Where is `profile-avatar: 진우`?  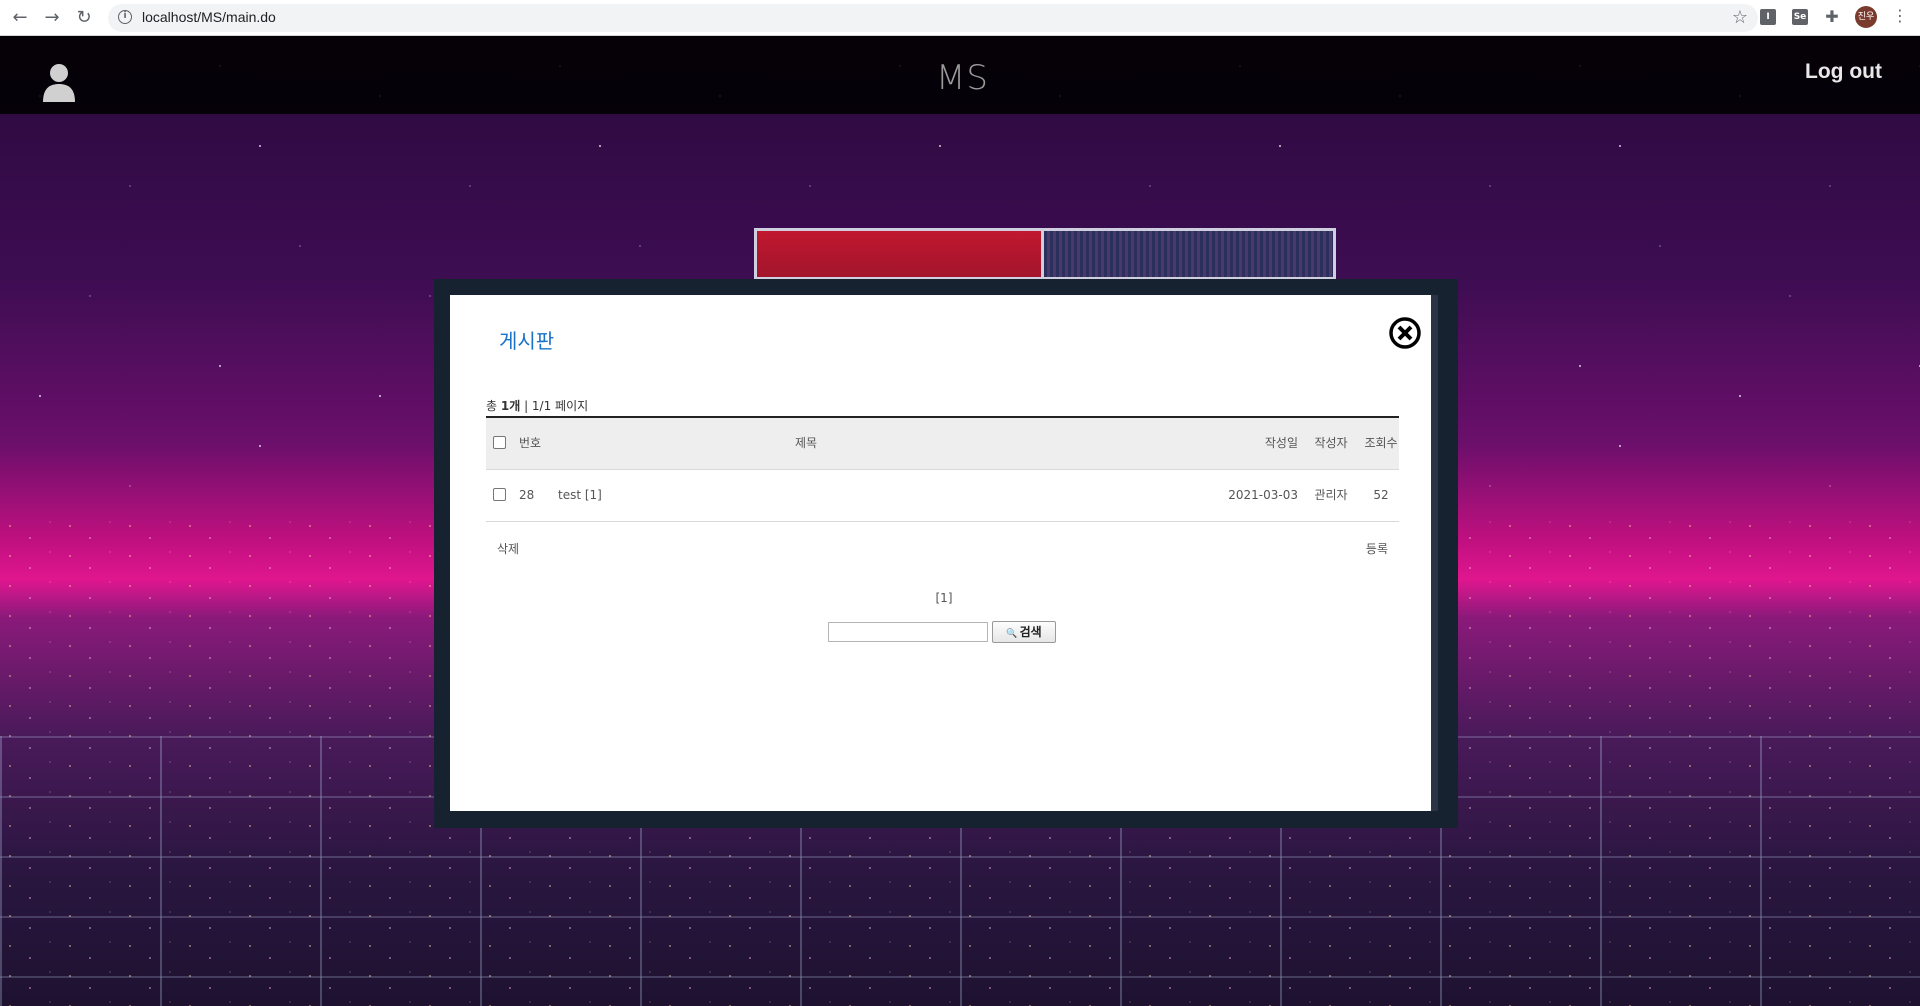
profile-avatar: 진우 is located at coordinates (1866, 17).